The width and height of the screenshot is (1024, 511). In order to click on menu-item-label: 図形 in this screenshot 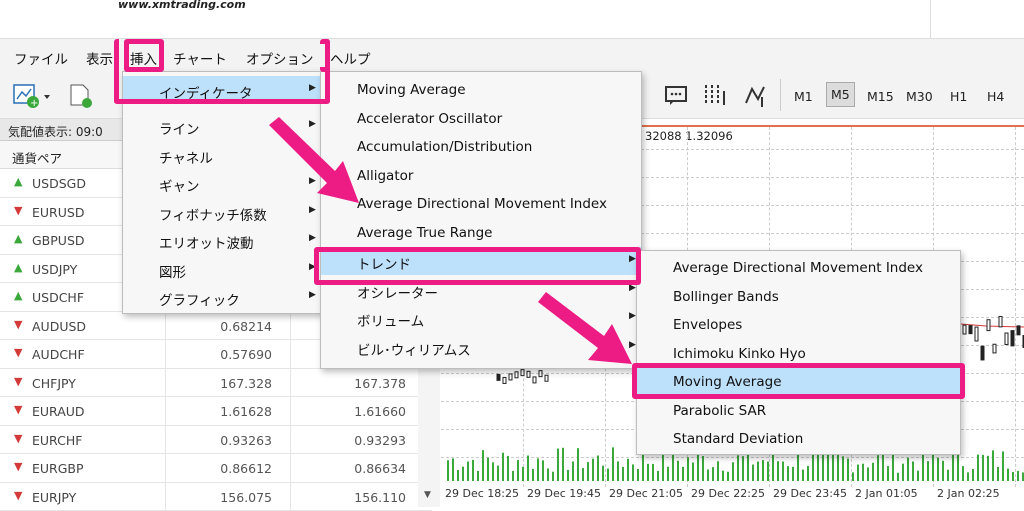, I will do `click(172, 271)`.